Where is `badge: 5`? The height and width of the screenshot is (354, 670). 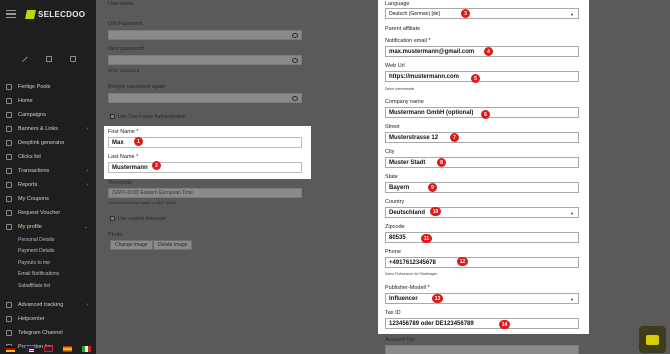 badge: 5 is located at coordinates (475, 78).